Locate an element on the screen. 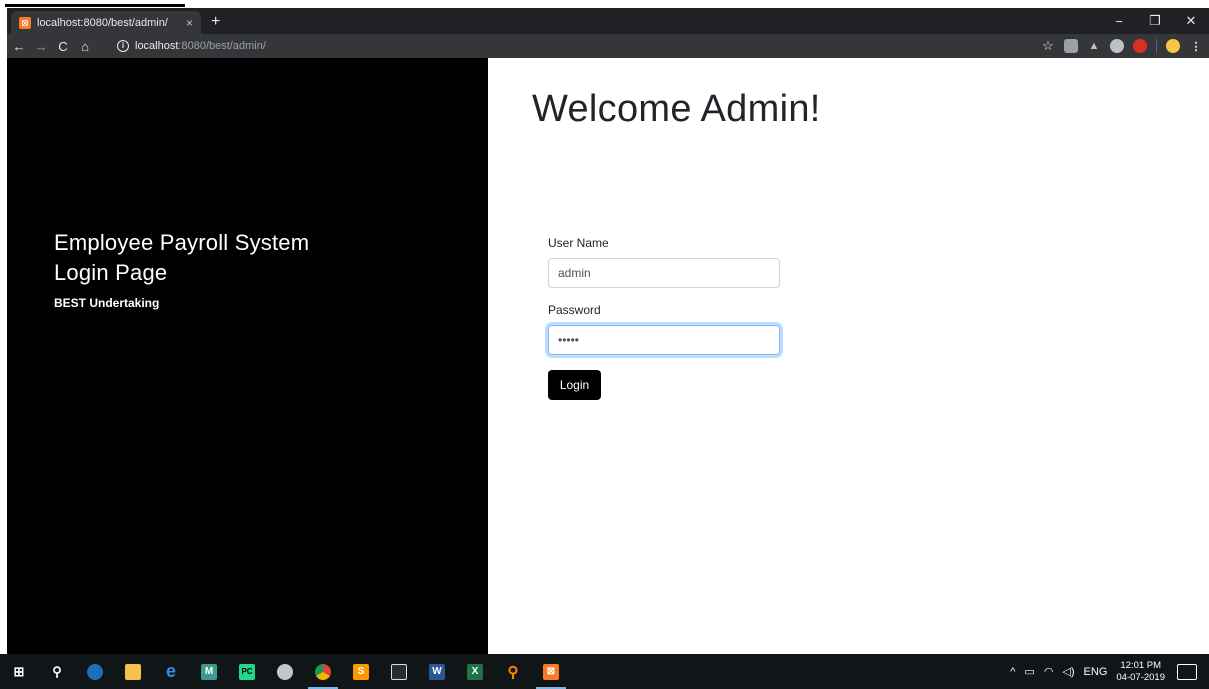 The height and width of the screenshot is (689, 1209). wifi-icon: ◠ is located at coordinates (1049, 671).